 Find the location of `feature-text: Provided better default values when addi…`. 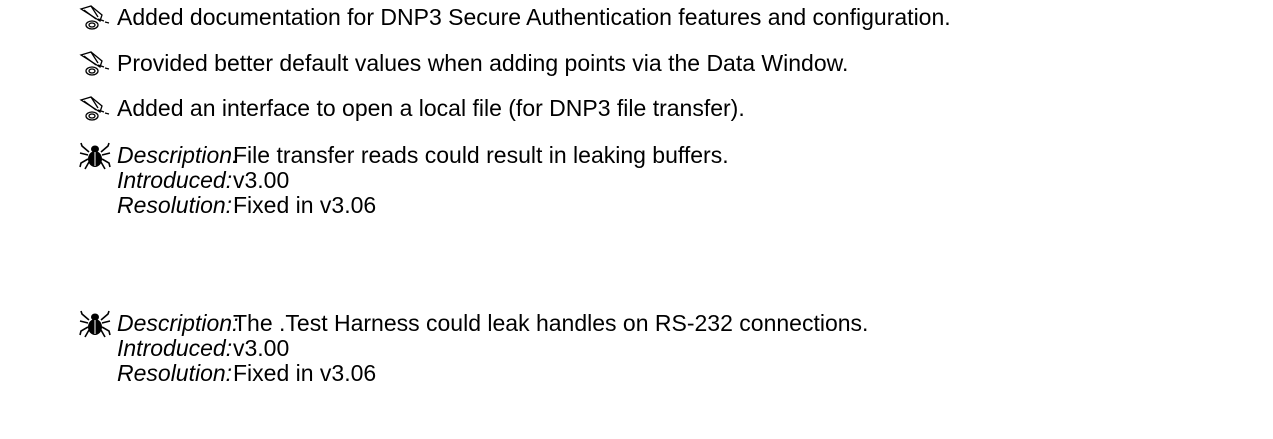

feature-text: Provided better default values when addi… is located at coordinates (483, 63).